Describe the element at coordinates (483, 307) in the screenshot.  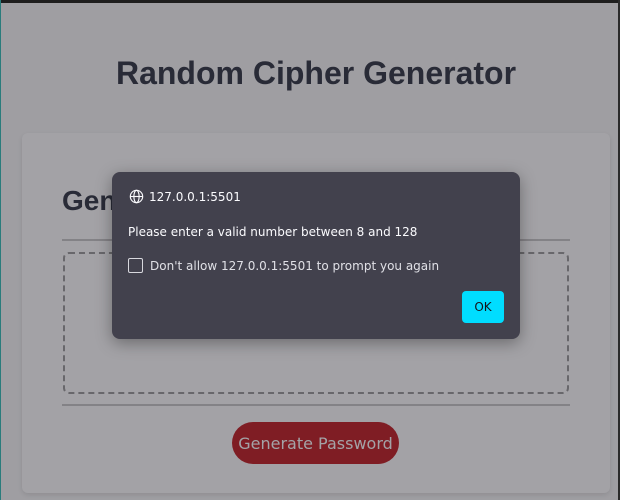
I see `ok-button: OK` at that location.